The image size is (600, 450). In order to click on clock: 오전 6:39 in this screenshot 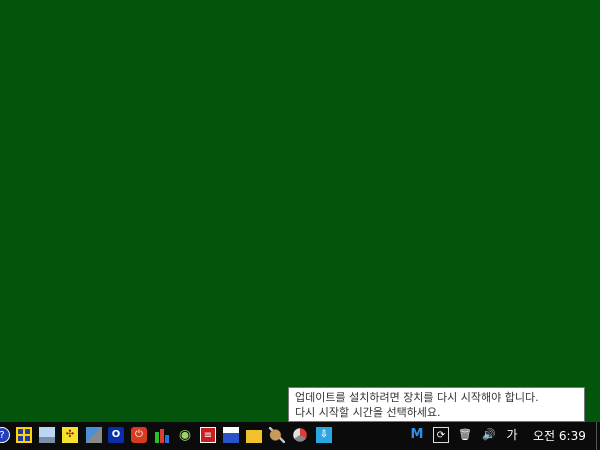, I will do `click(559, 436)`.